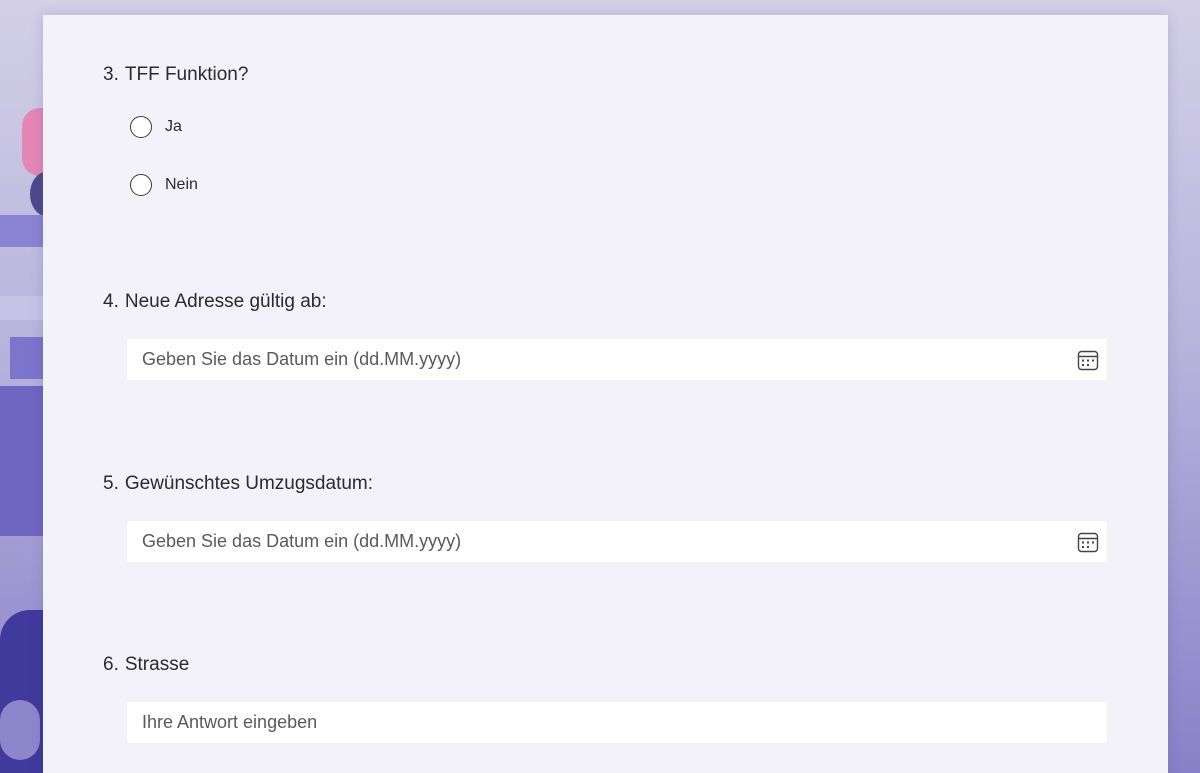  Describe the element at coordinates (111, 301) in the screenshot. I see `question-number: 4.` at that location.